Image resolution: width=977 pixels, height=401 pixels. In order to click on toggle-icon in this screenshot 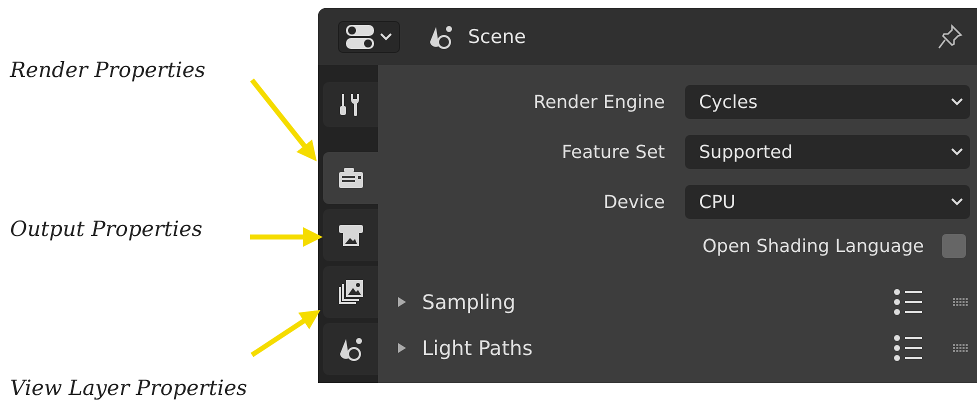, I will do `click(360, 37)`.